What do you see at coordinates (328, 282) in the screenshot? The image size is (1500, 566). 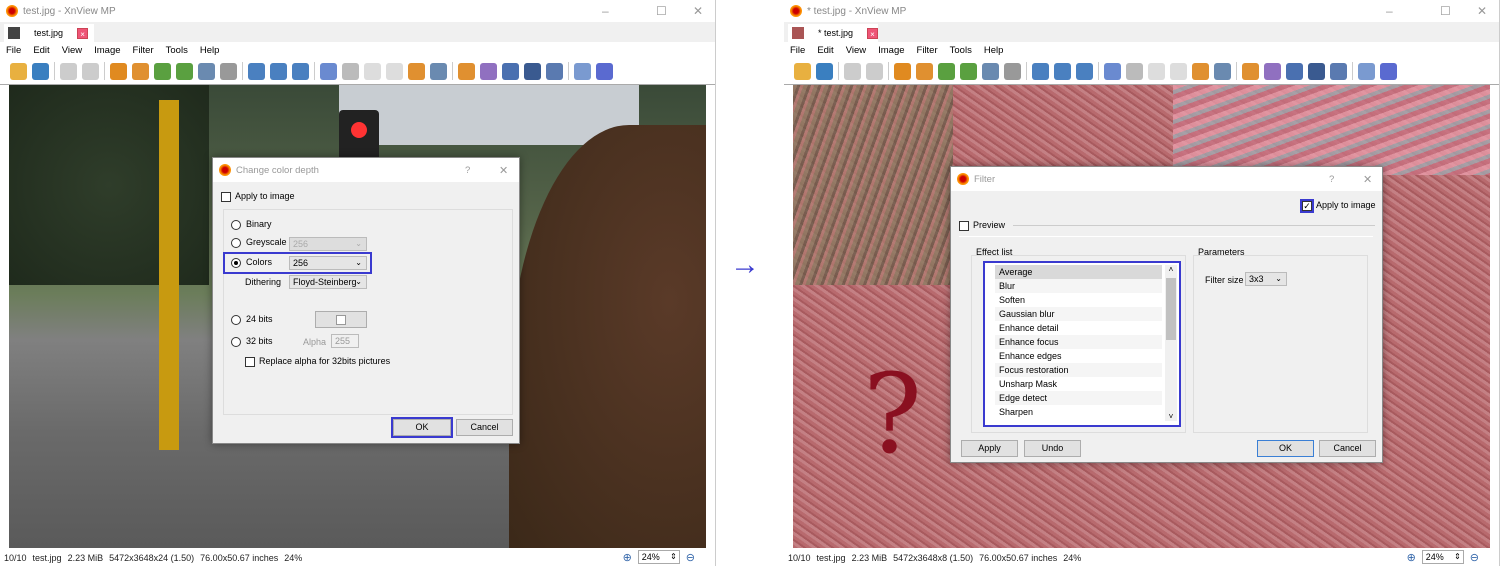 I see `dithering-select: Floyd-Steinberg ⌄` at bounding box center [328, 282].